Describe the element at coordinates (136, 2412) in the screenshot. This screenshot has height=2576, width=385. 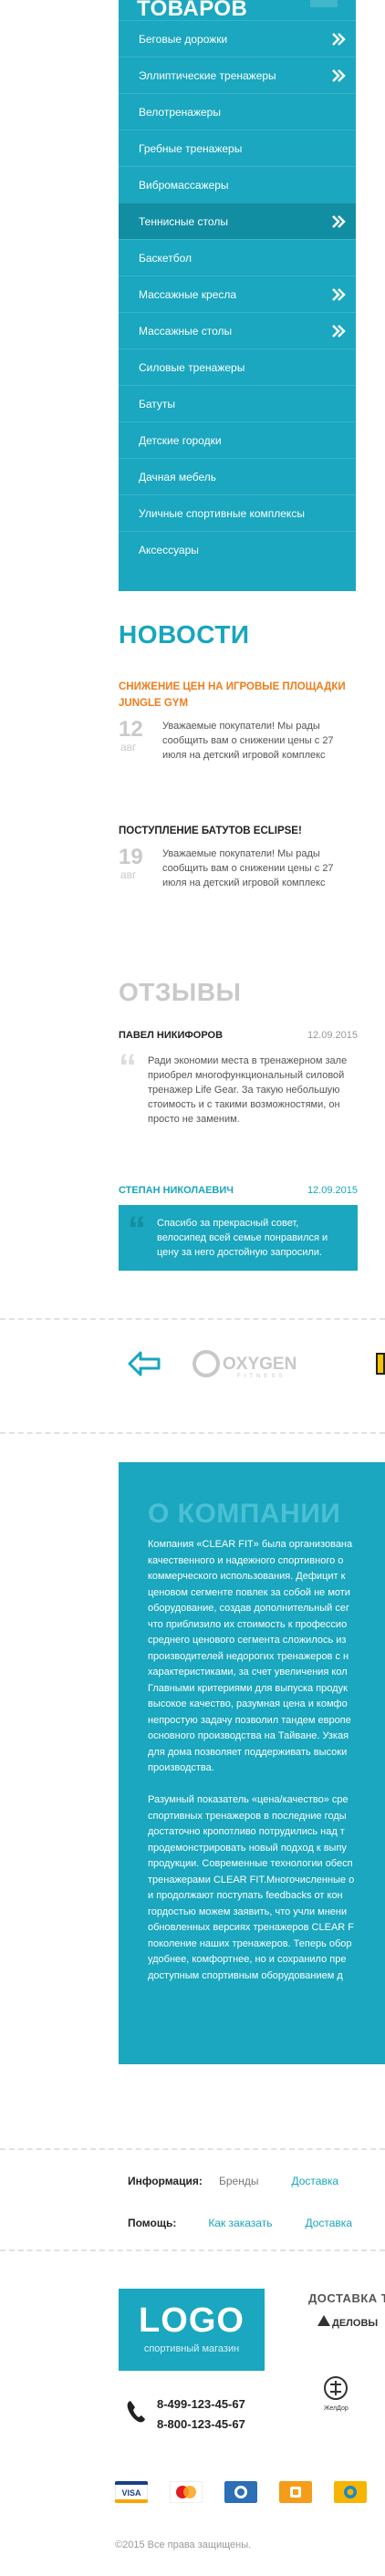
I see `phone-icon` at that location.